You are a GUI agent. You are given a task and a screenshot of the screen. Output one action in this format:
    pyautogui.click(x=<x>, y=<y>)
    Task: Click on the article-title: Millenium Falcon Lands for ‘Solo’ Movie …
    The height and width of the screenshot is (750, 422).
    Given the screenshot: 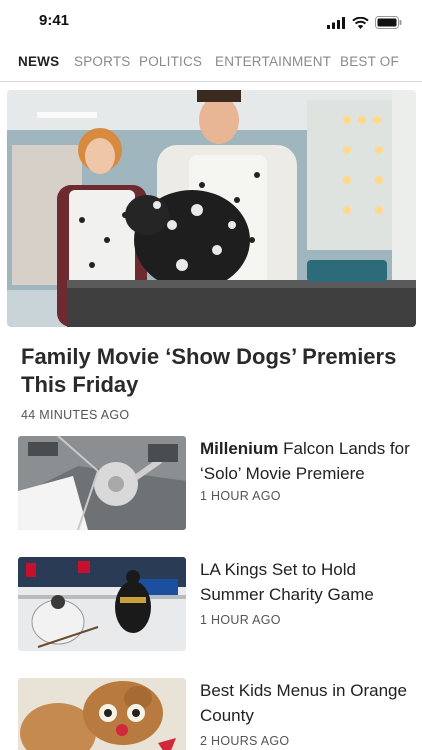 What is the action you would take?
    pyautogui.click(x=305, y=461)
    